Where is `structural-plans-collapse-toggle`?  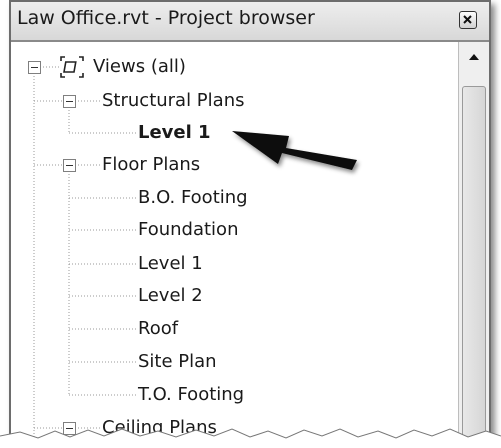 structural-plans-collapse-toggle is located at coordinates (69, 101).